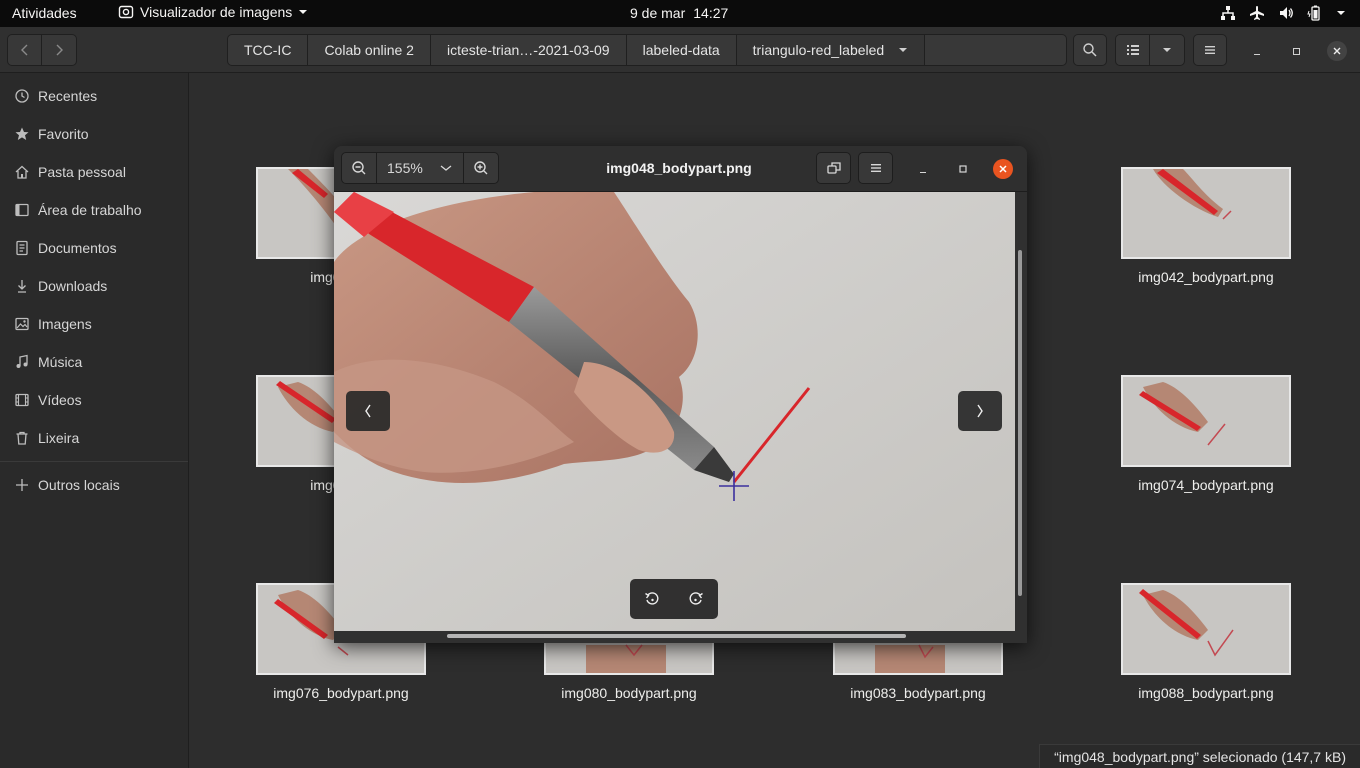  Describe the element at coordinates (1228, 13) in the screenshot. I see `network-icon` at that location.